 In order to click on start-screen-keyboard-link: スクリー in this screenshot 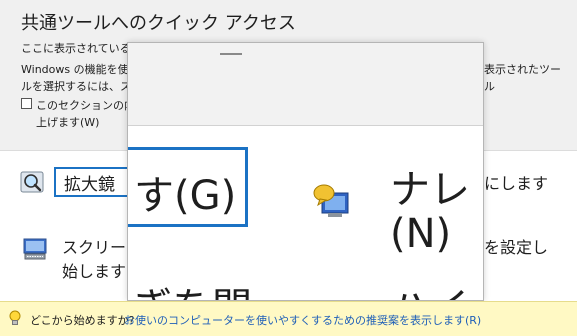, I will do `click(94, 246)`.